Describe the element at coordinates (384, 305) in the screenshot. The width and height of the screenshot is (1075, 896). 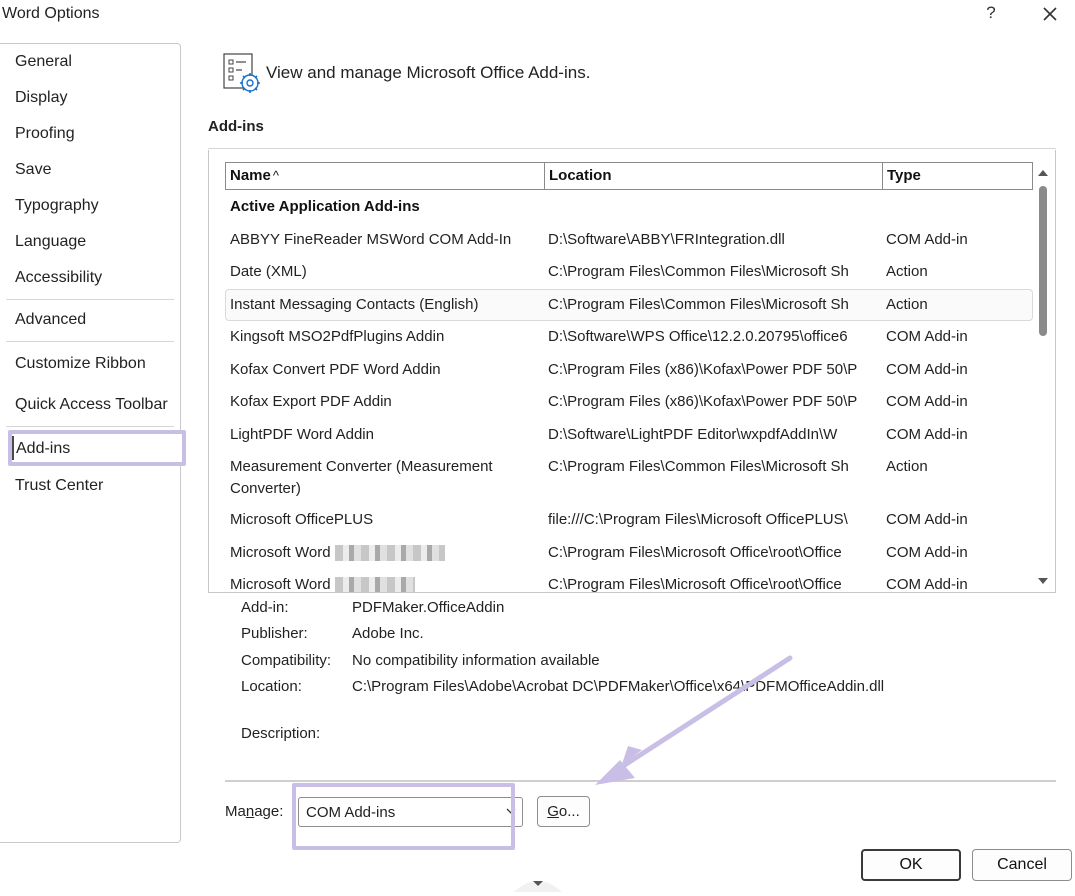
I see `cell-name: Instant Messaging Contacts (English)` at that location.